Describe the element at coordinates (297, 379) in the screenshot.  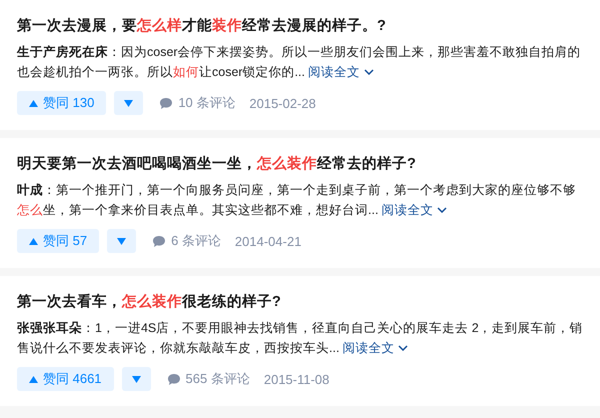
I see `answer-date: 2015-11-08` at that location.